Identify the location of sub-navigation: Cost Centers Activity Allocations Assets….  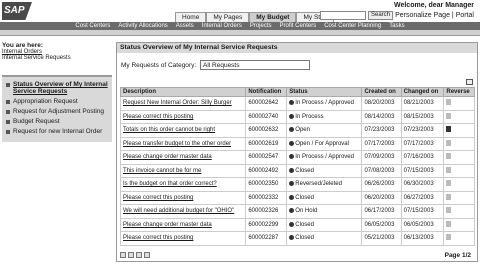
(240, 26).